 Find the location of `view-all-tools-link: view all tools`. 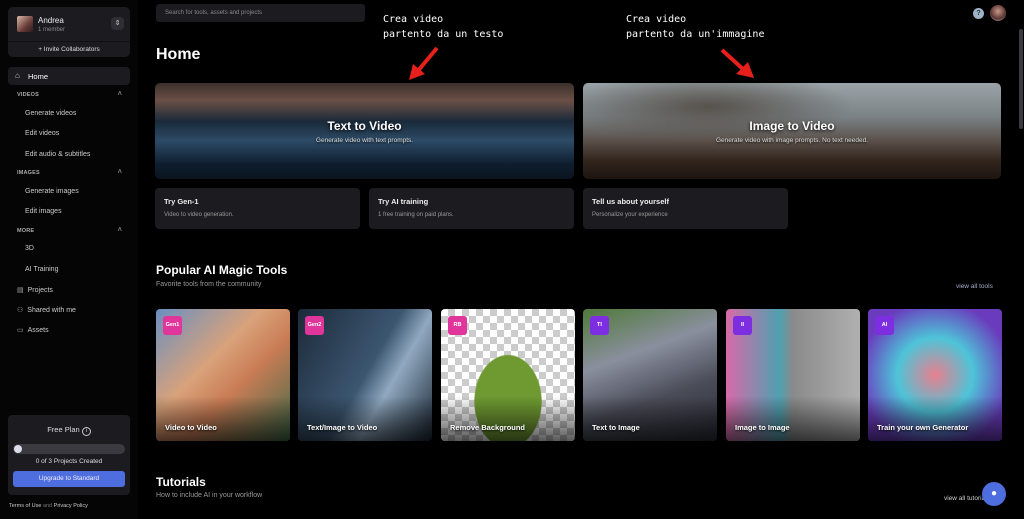

view-all-tools-link: view all tools is located at coordinates (974, 286).